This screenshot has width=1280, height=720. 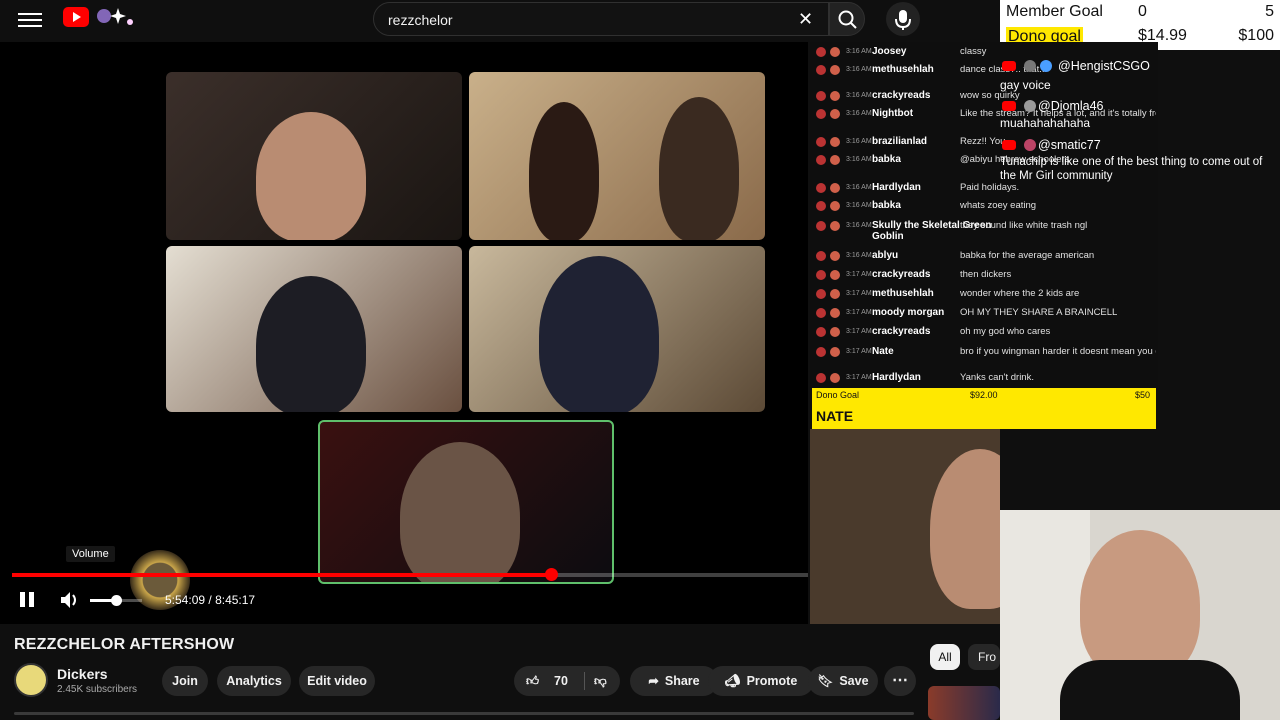 I want to click on chat-message: 3:17 AM crackyreads then dickers, so click(x=986, y=276).